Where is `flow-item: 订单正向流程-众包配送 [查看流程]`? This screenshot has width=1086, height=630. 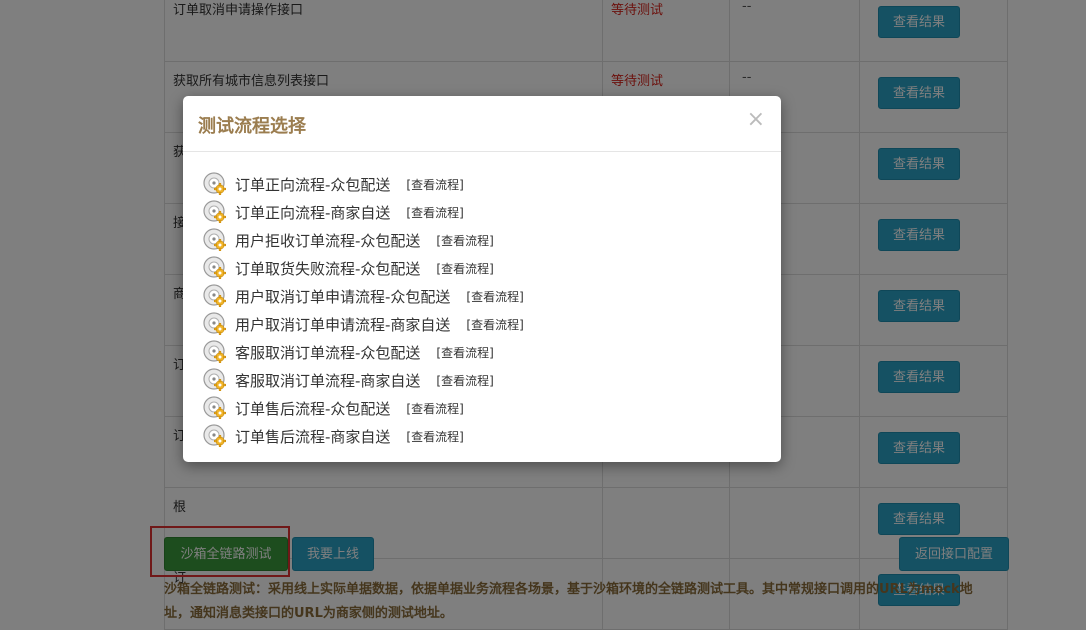
flow-item: 订单正向流程-众包配送 [查看流程] is located at coordinates (492, 184).